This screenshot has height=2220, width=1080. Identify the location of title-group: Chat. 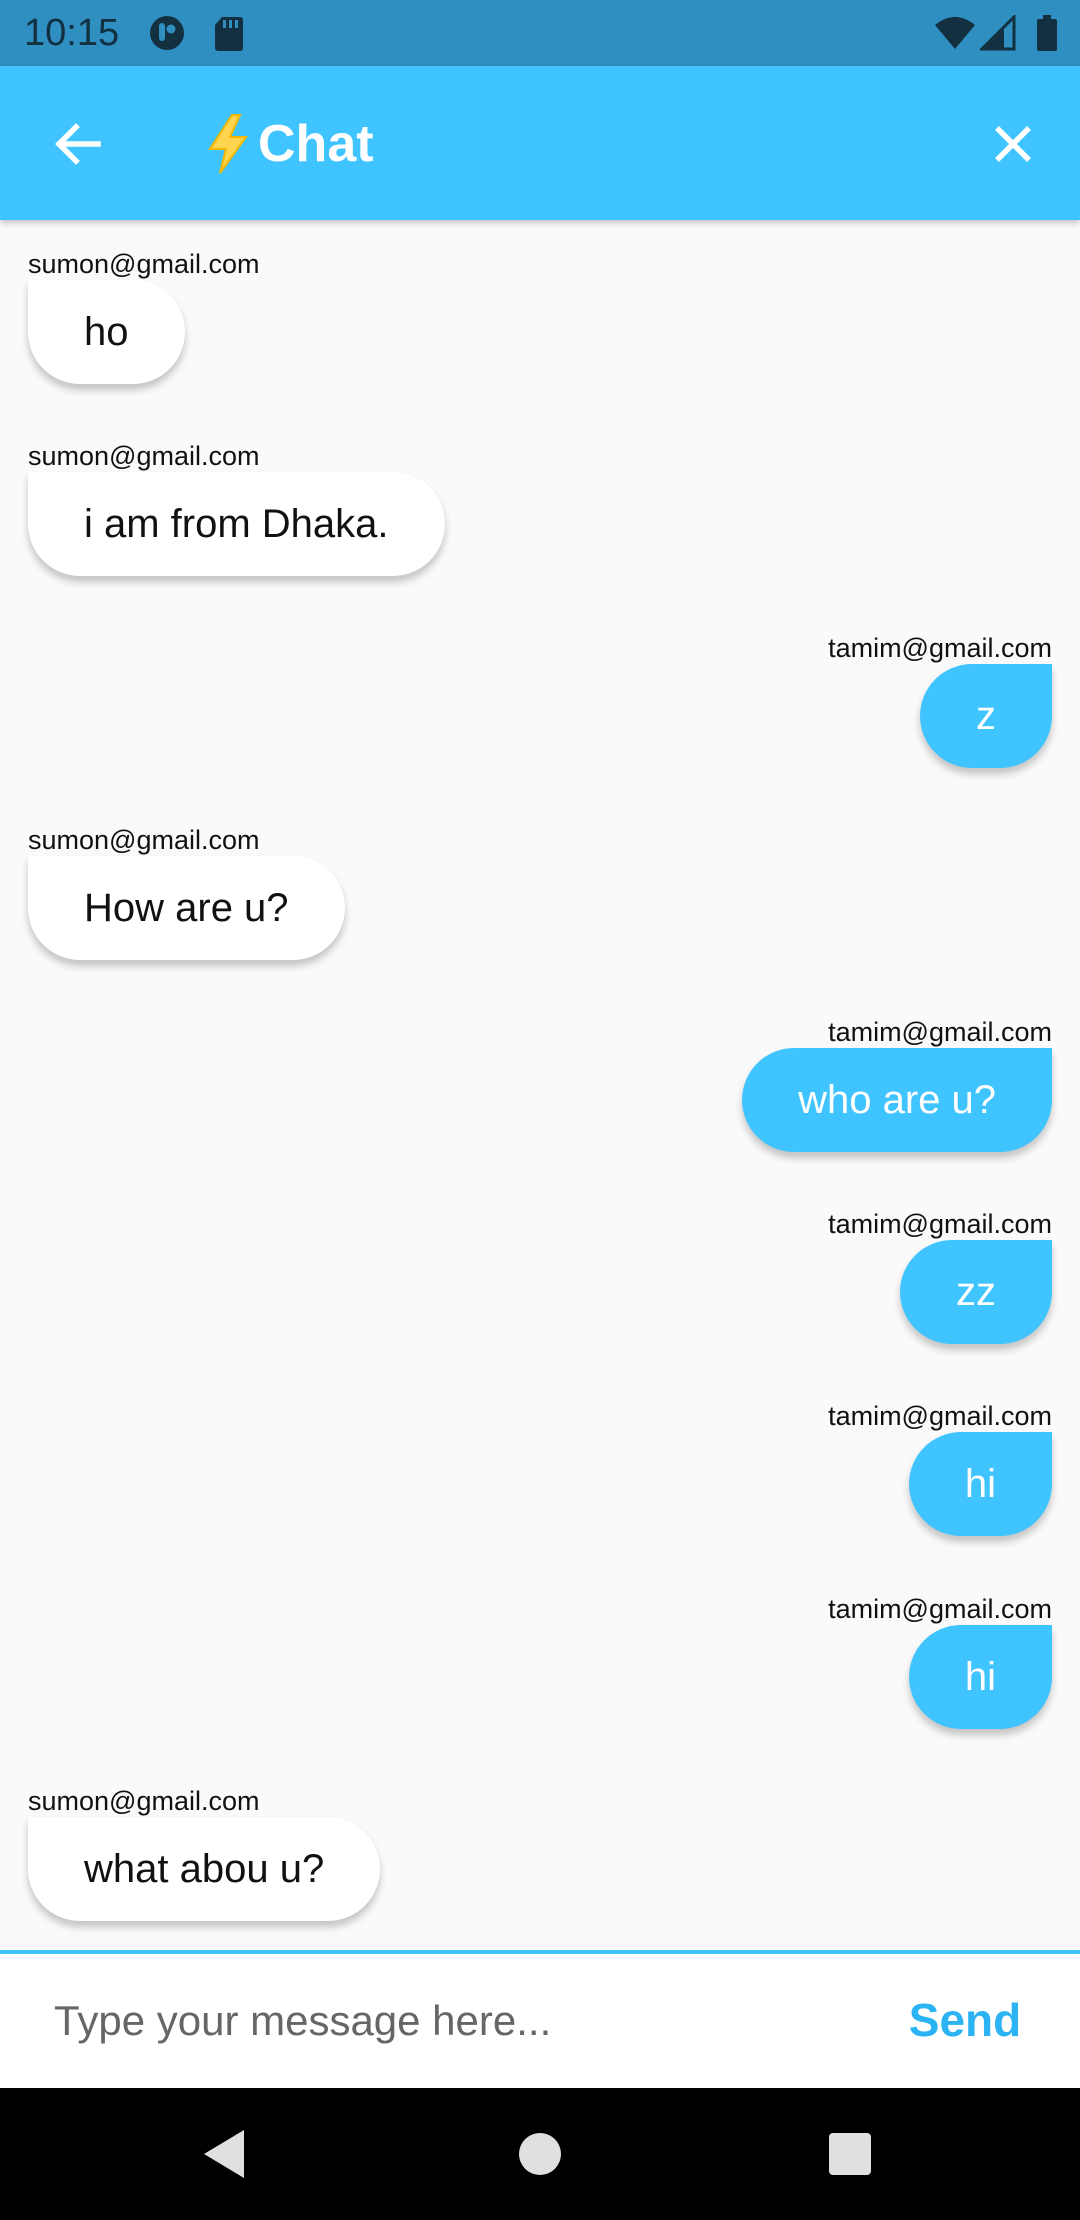
(288, 144).